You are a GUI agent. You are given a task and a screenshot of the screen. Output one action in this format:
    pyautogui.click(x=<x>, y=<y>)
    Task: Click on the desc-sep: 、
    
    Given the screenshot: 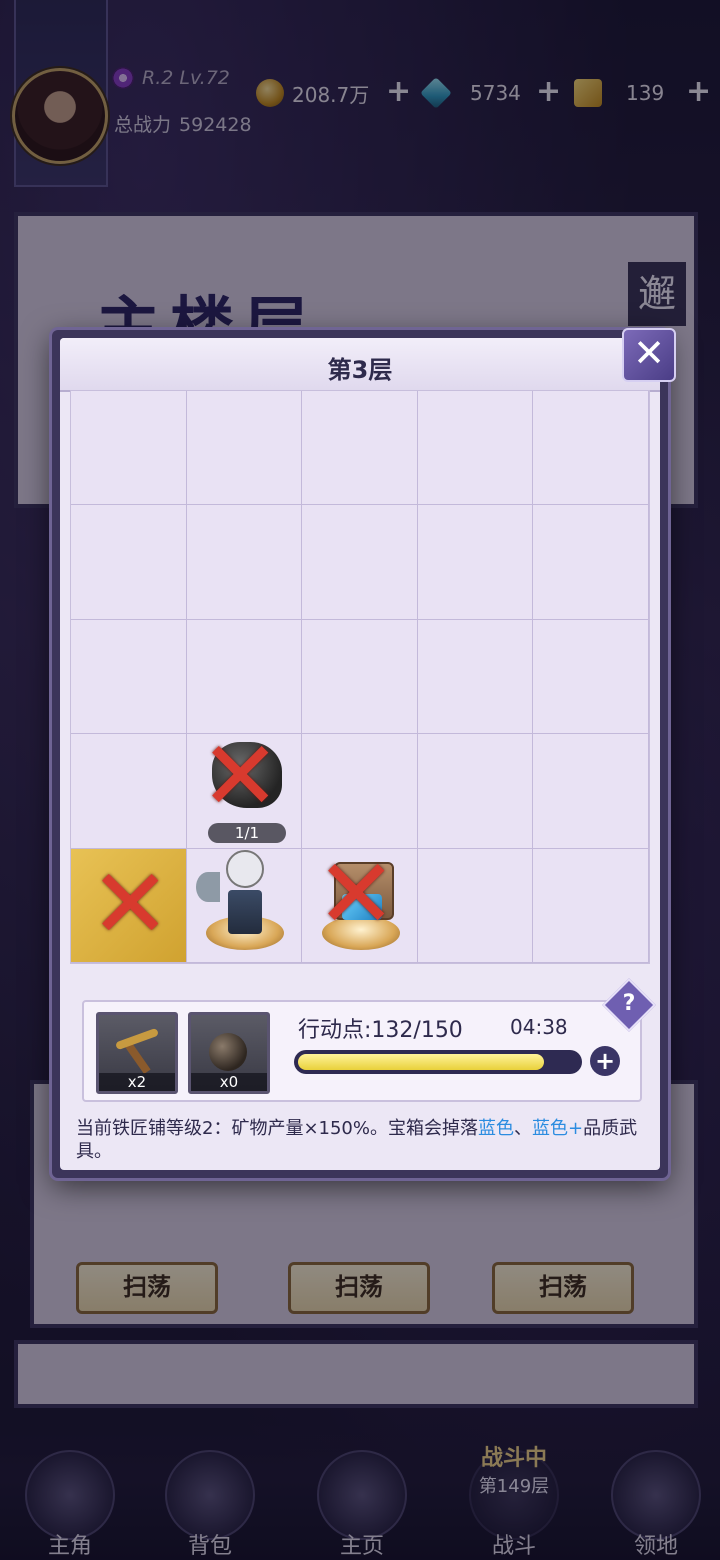 What is the action you would take?
    pyautogui.click(x=523, y=1128)
    